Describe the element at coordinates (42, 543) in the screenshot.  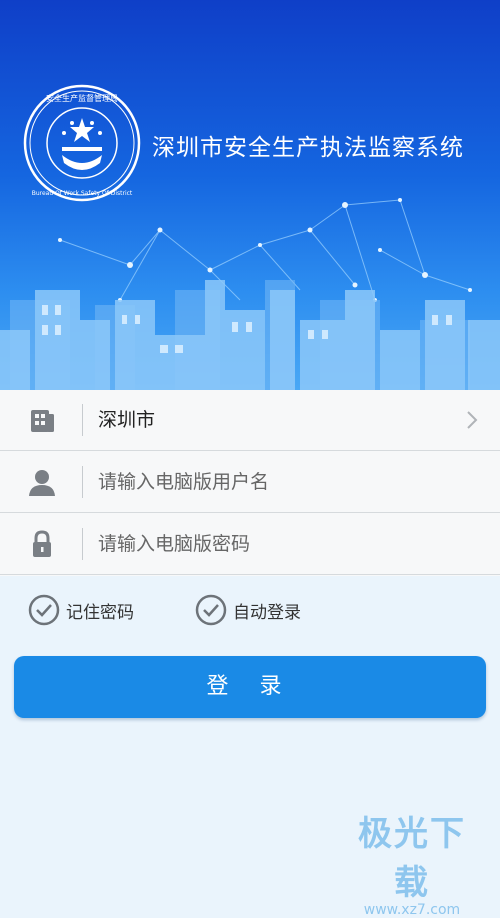
I see `lock-icon` at that location.